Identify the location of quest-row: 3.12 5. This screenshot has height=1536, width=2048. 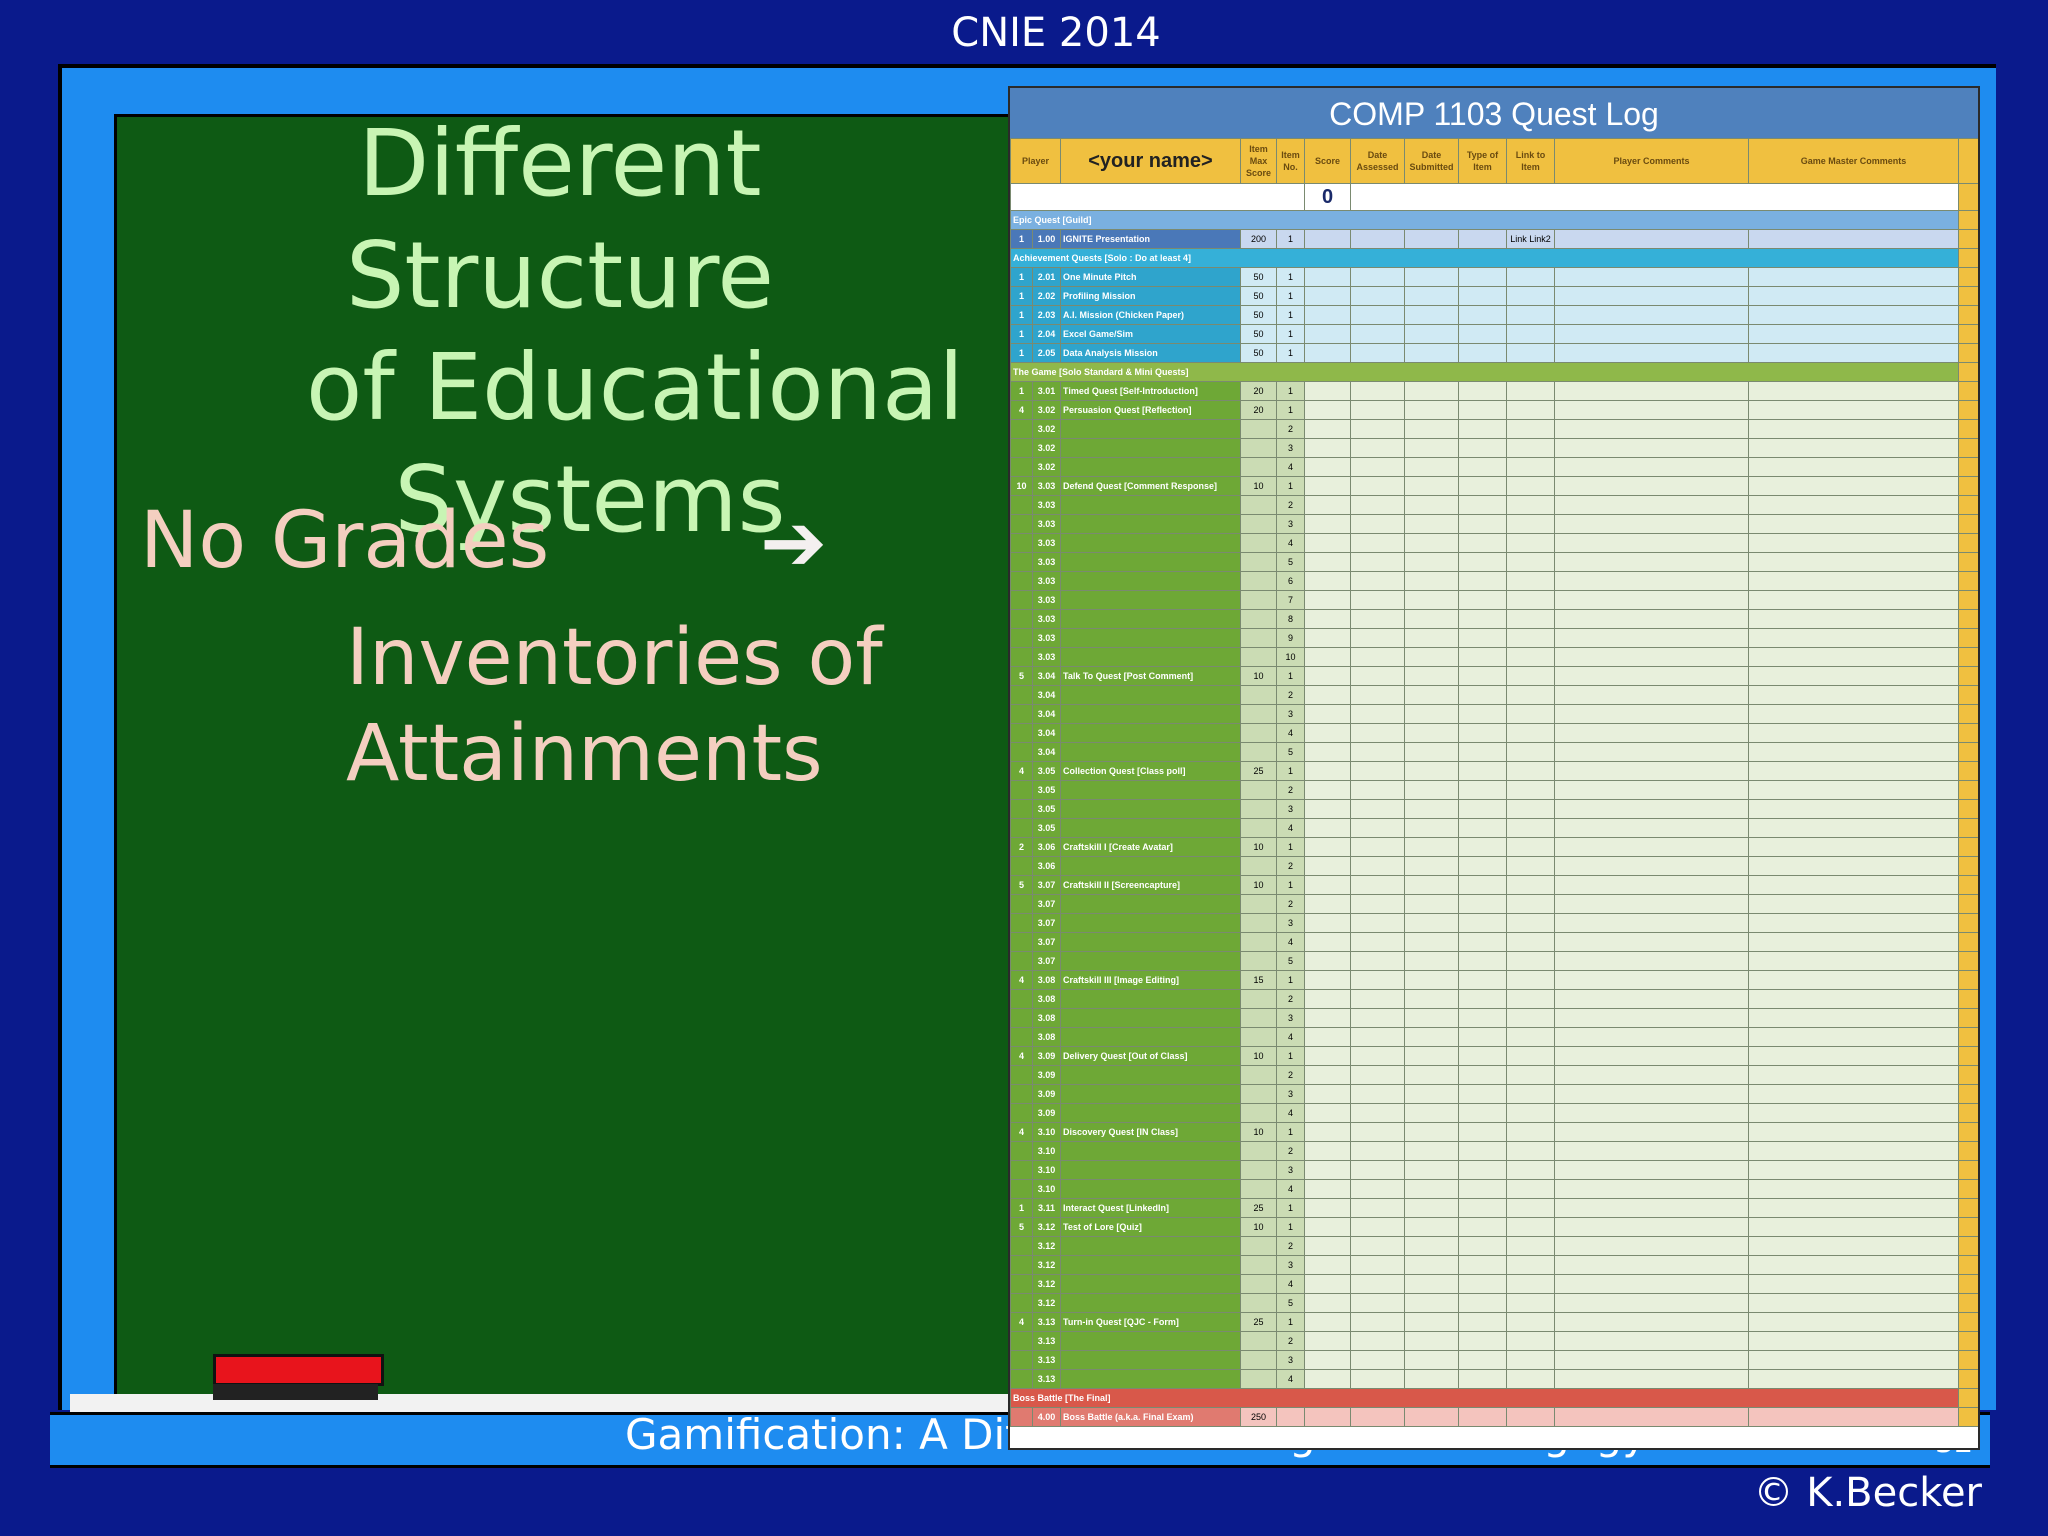
(1494, 1303).